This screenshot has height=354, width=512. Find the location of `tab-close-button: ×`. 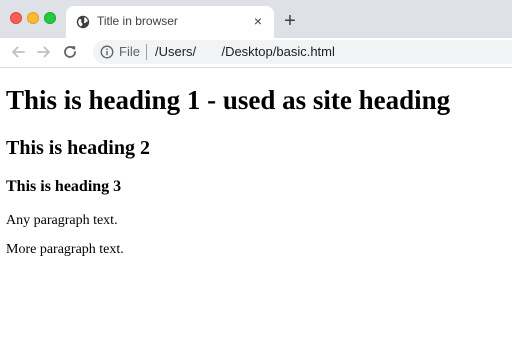

tab-close-button: × is located at coordinates (258, 21).